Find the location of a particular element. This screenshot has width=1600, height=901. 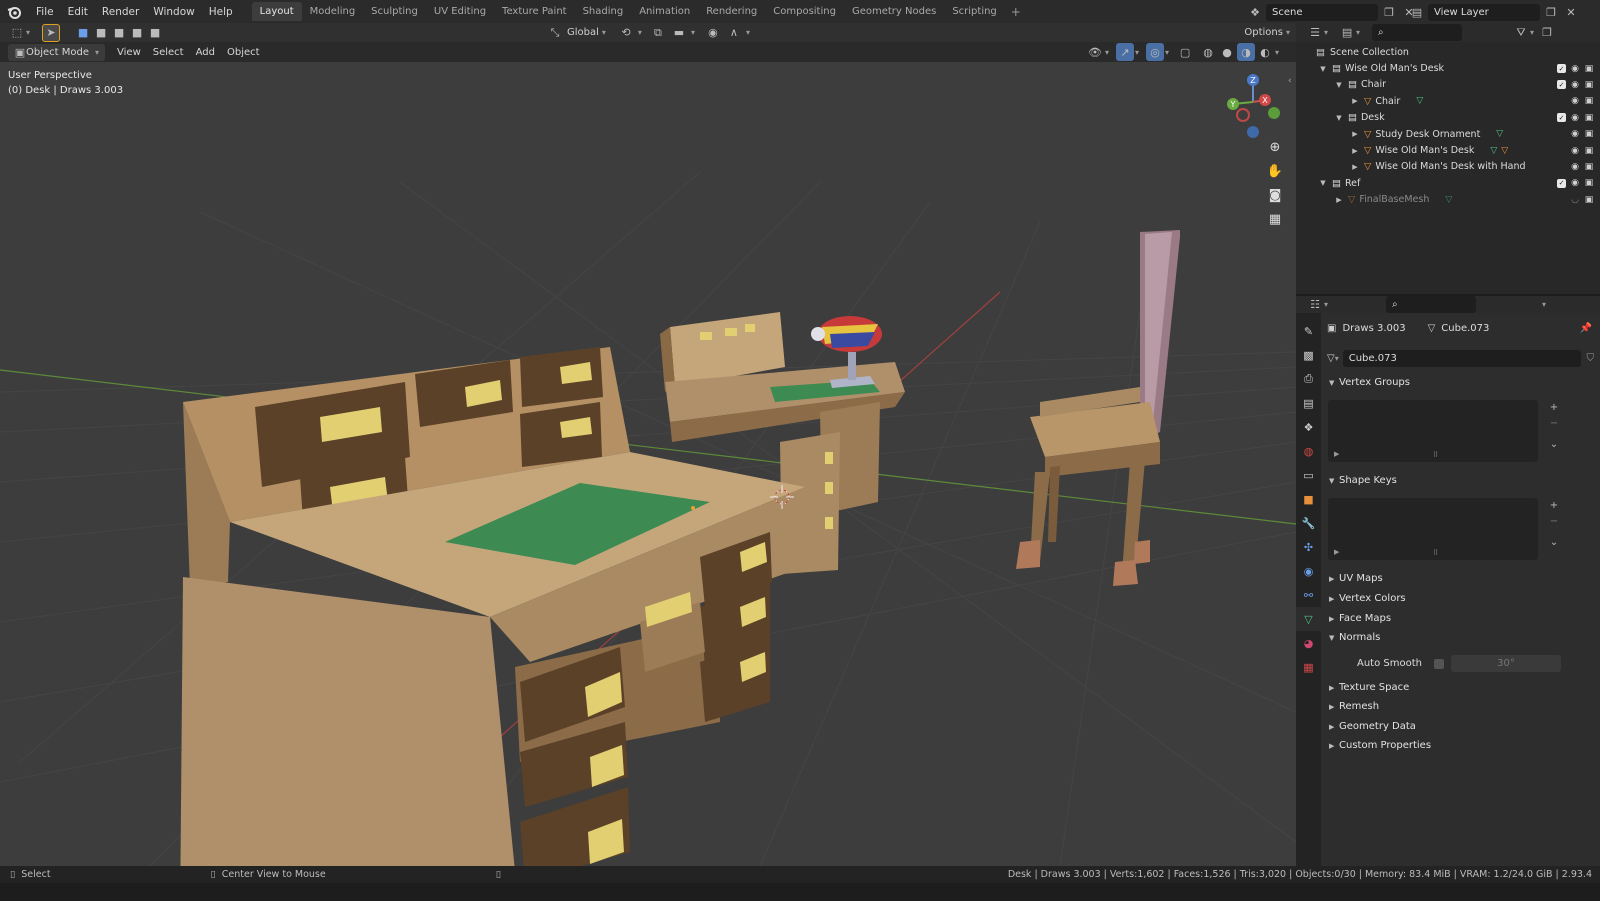

panel-shape-keys: ▼ Shape Keys is located at coordinates (1460, 480).